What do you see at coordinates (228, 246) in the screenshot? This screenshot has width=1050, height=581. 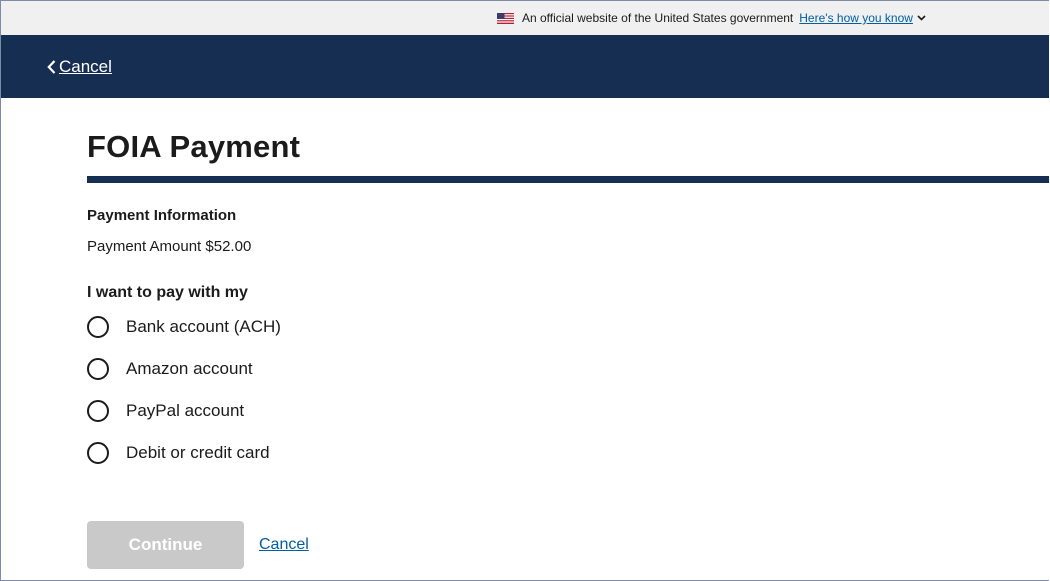 I see `payment-amount-value: $52.00` at bounding box center [228, 246].